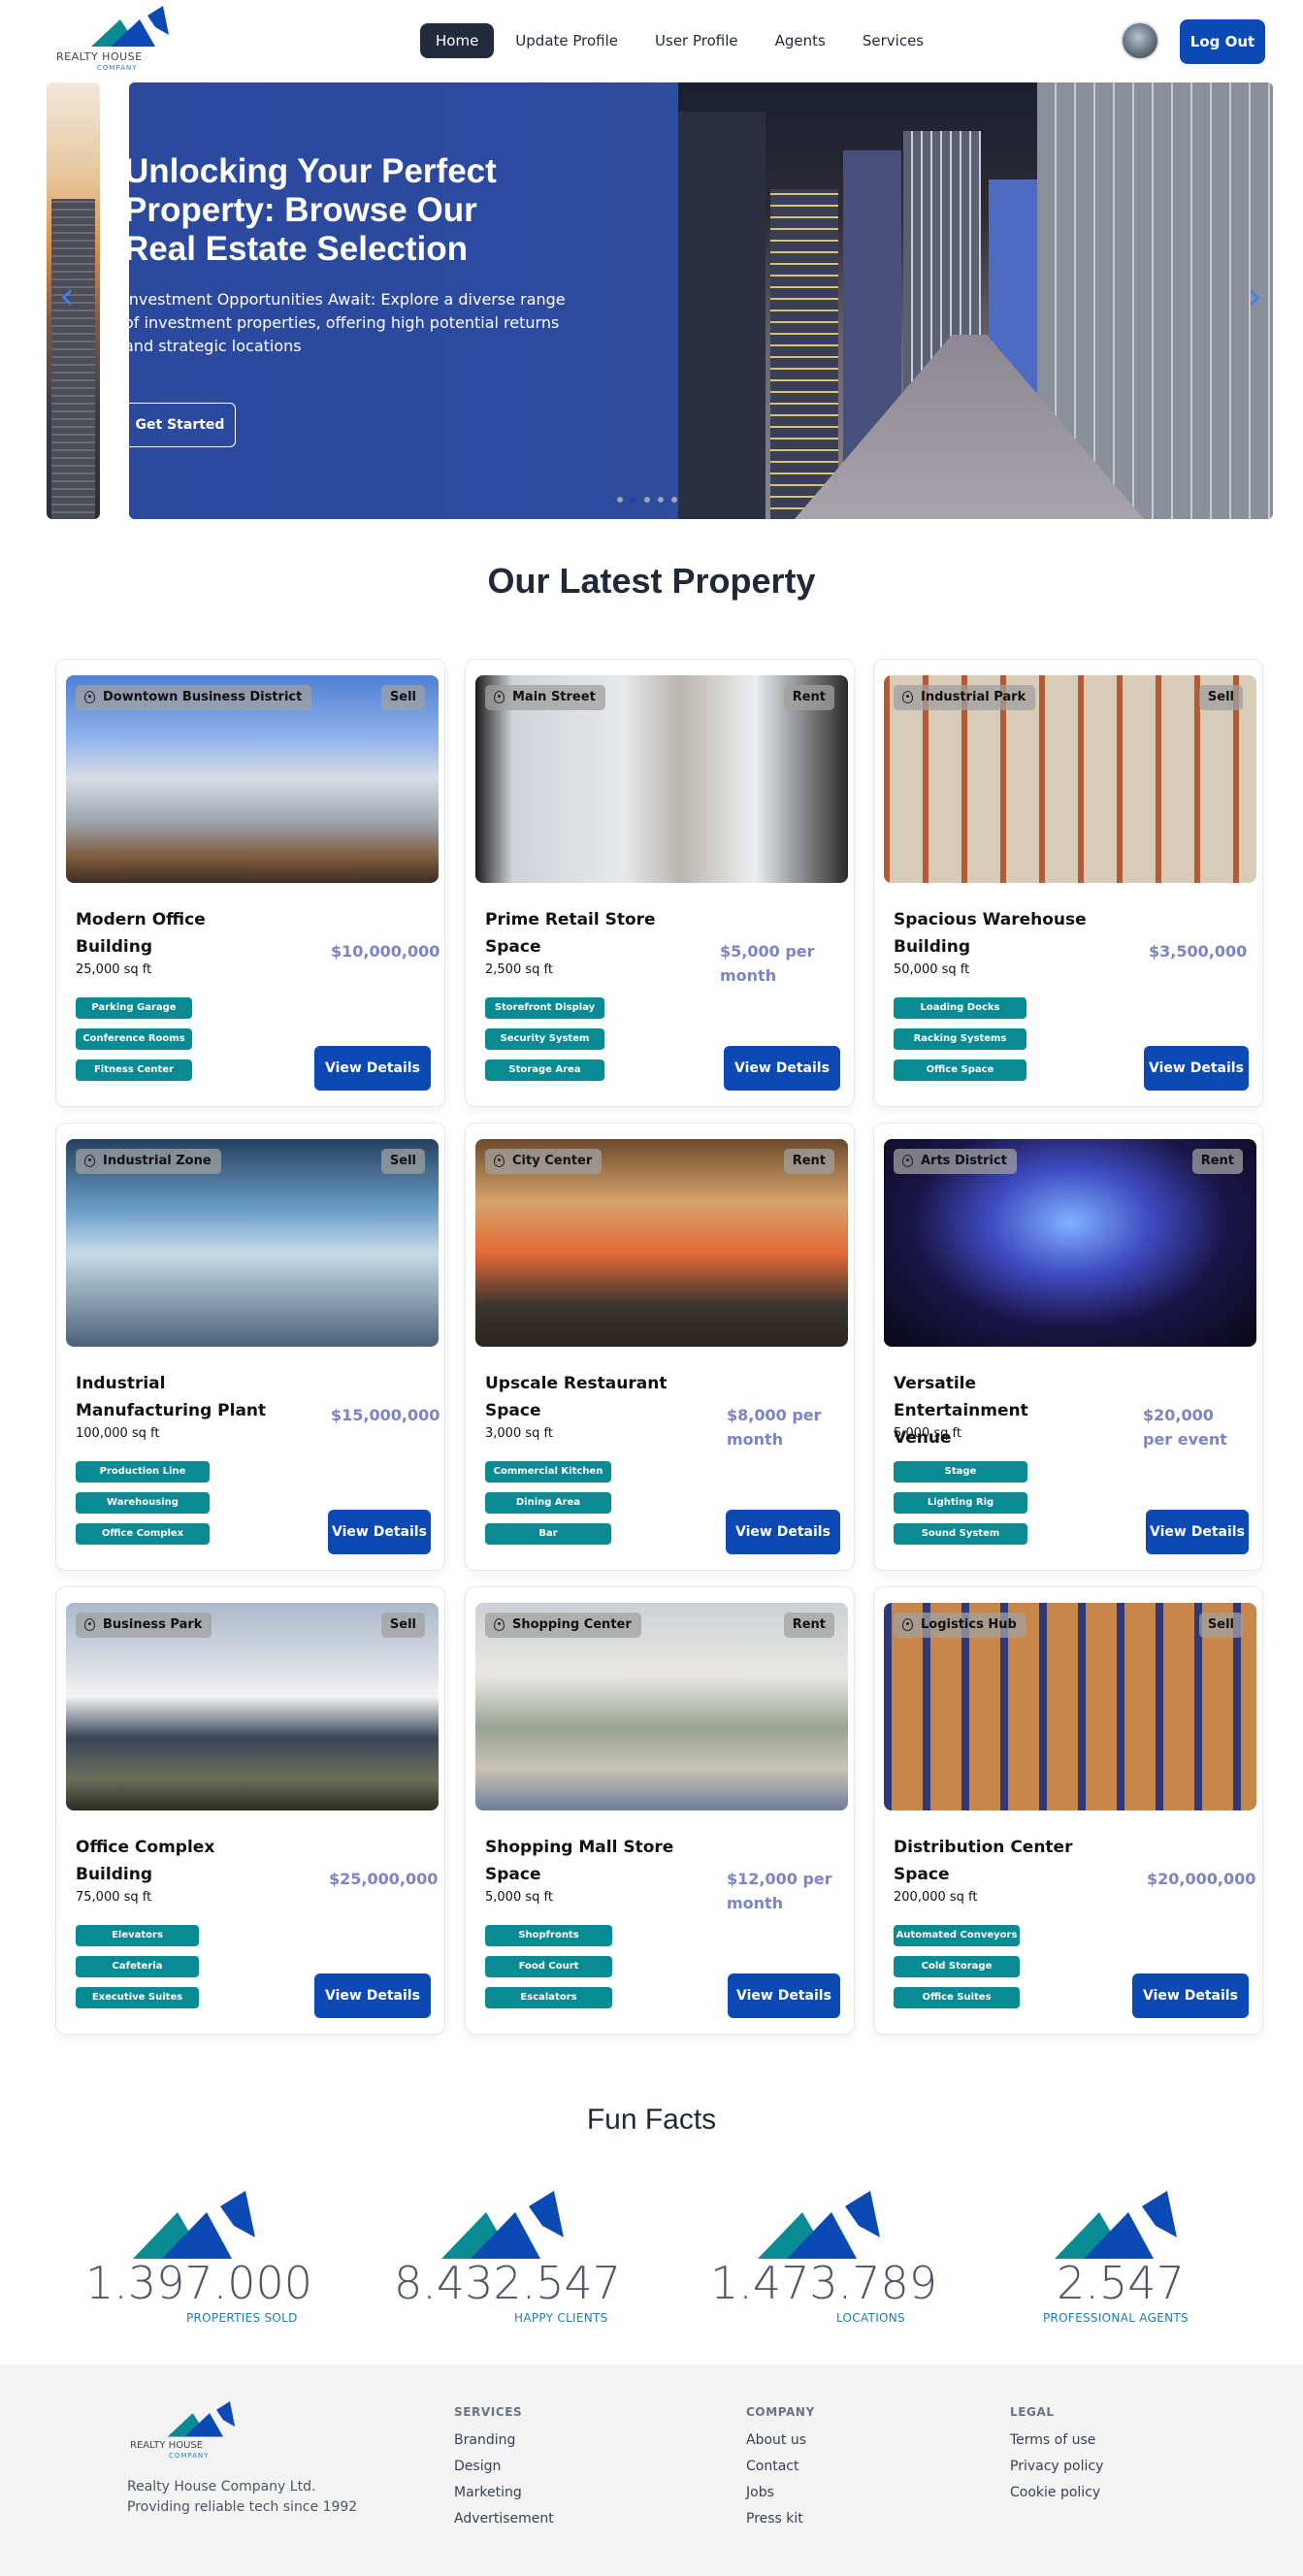 This screenshot has width=1303, height=2576. I want to click on footer-link: Marketing, so click(504, 2493).